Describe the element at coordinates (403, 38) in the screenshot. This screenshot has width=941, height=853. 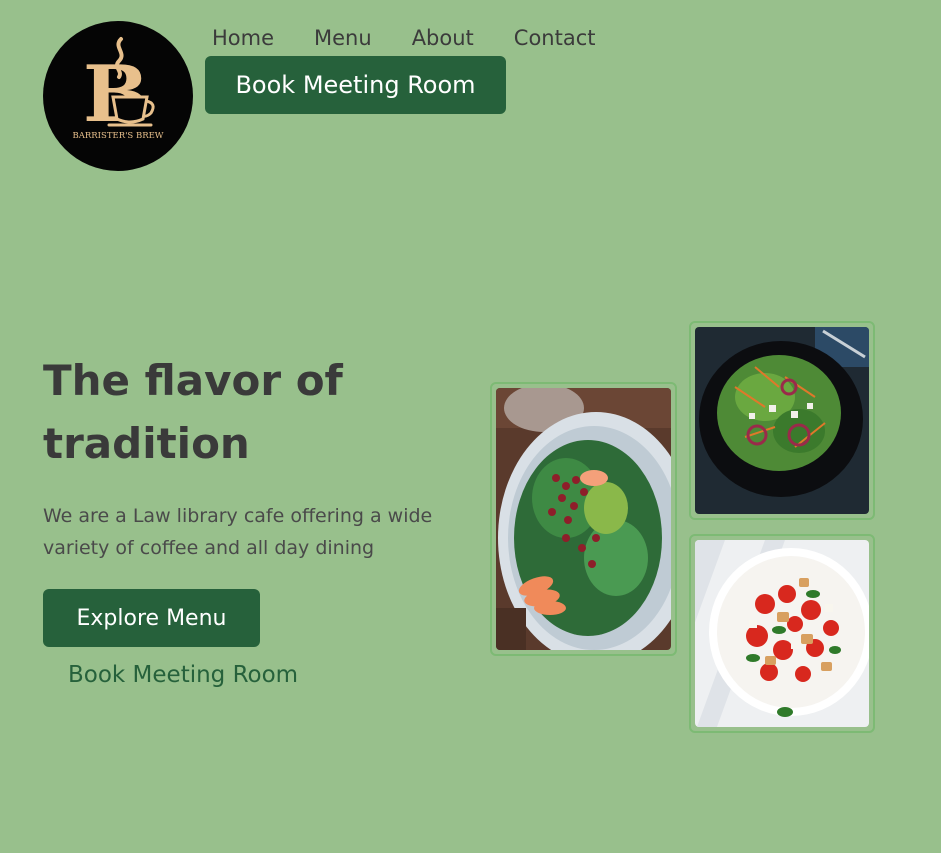
I see `main-nav: Home Menu About Contact` at that location.